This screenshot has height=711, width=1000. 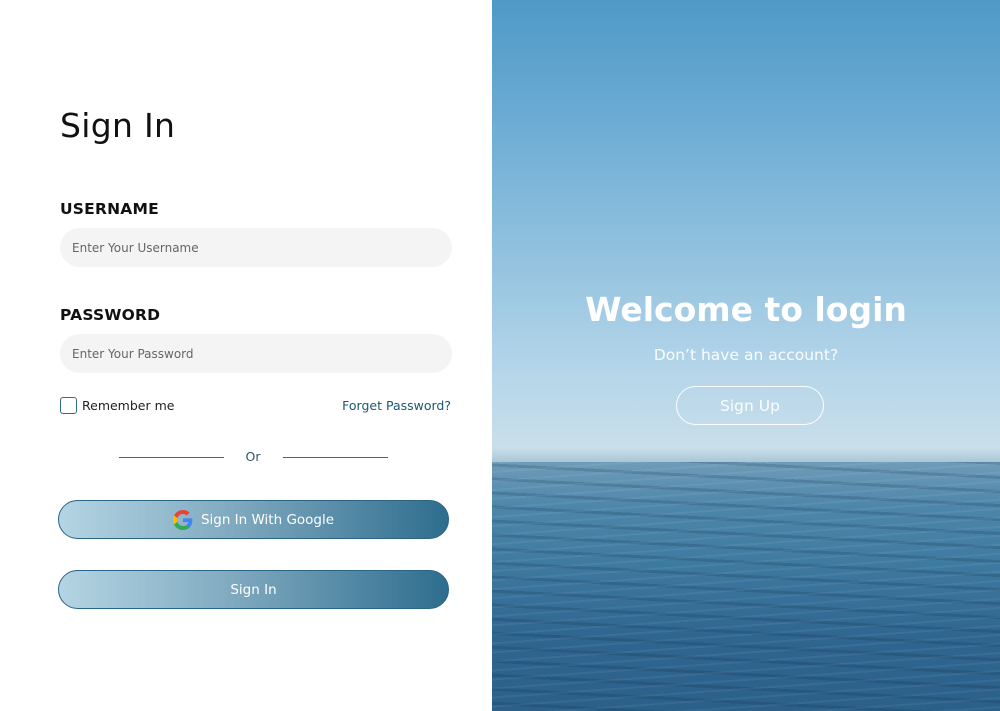 I want to click on password-label: PASSWORD, so click(x=110, y=315).